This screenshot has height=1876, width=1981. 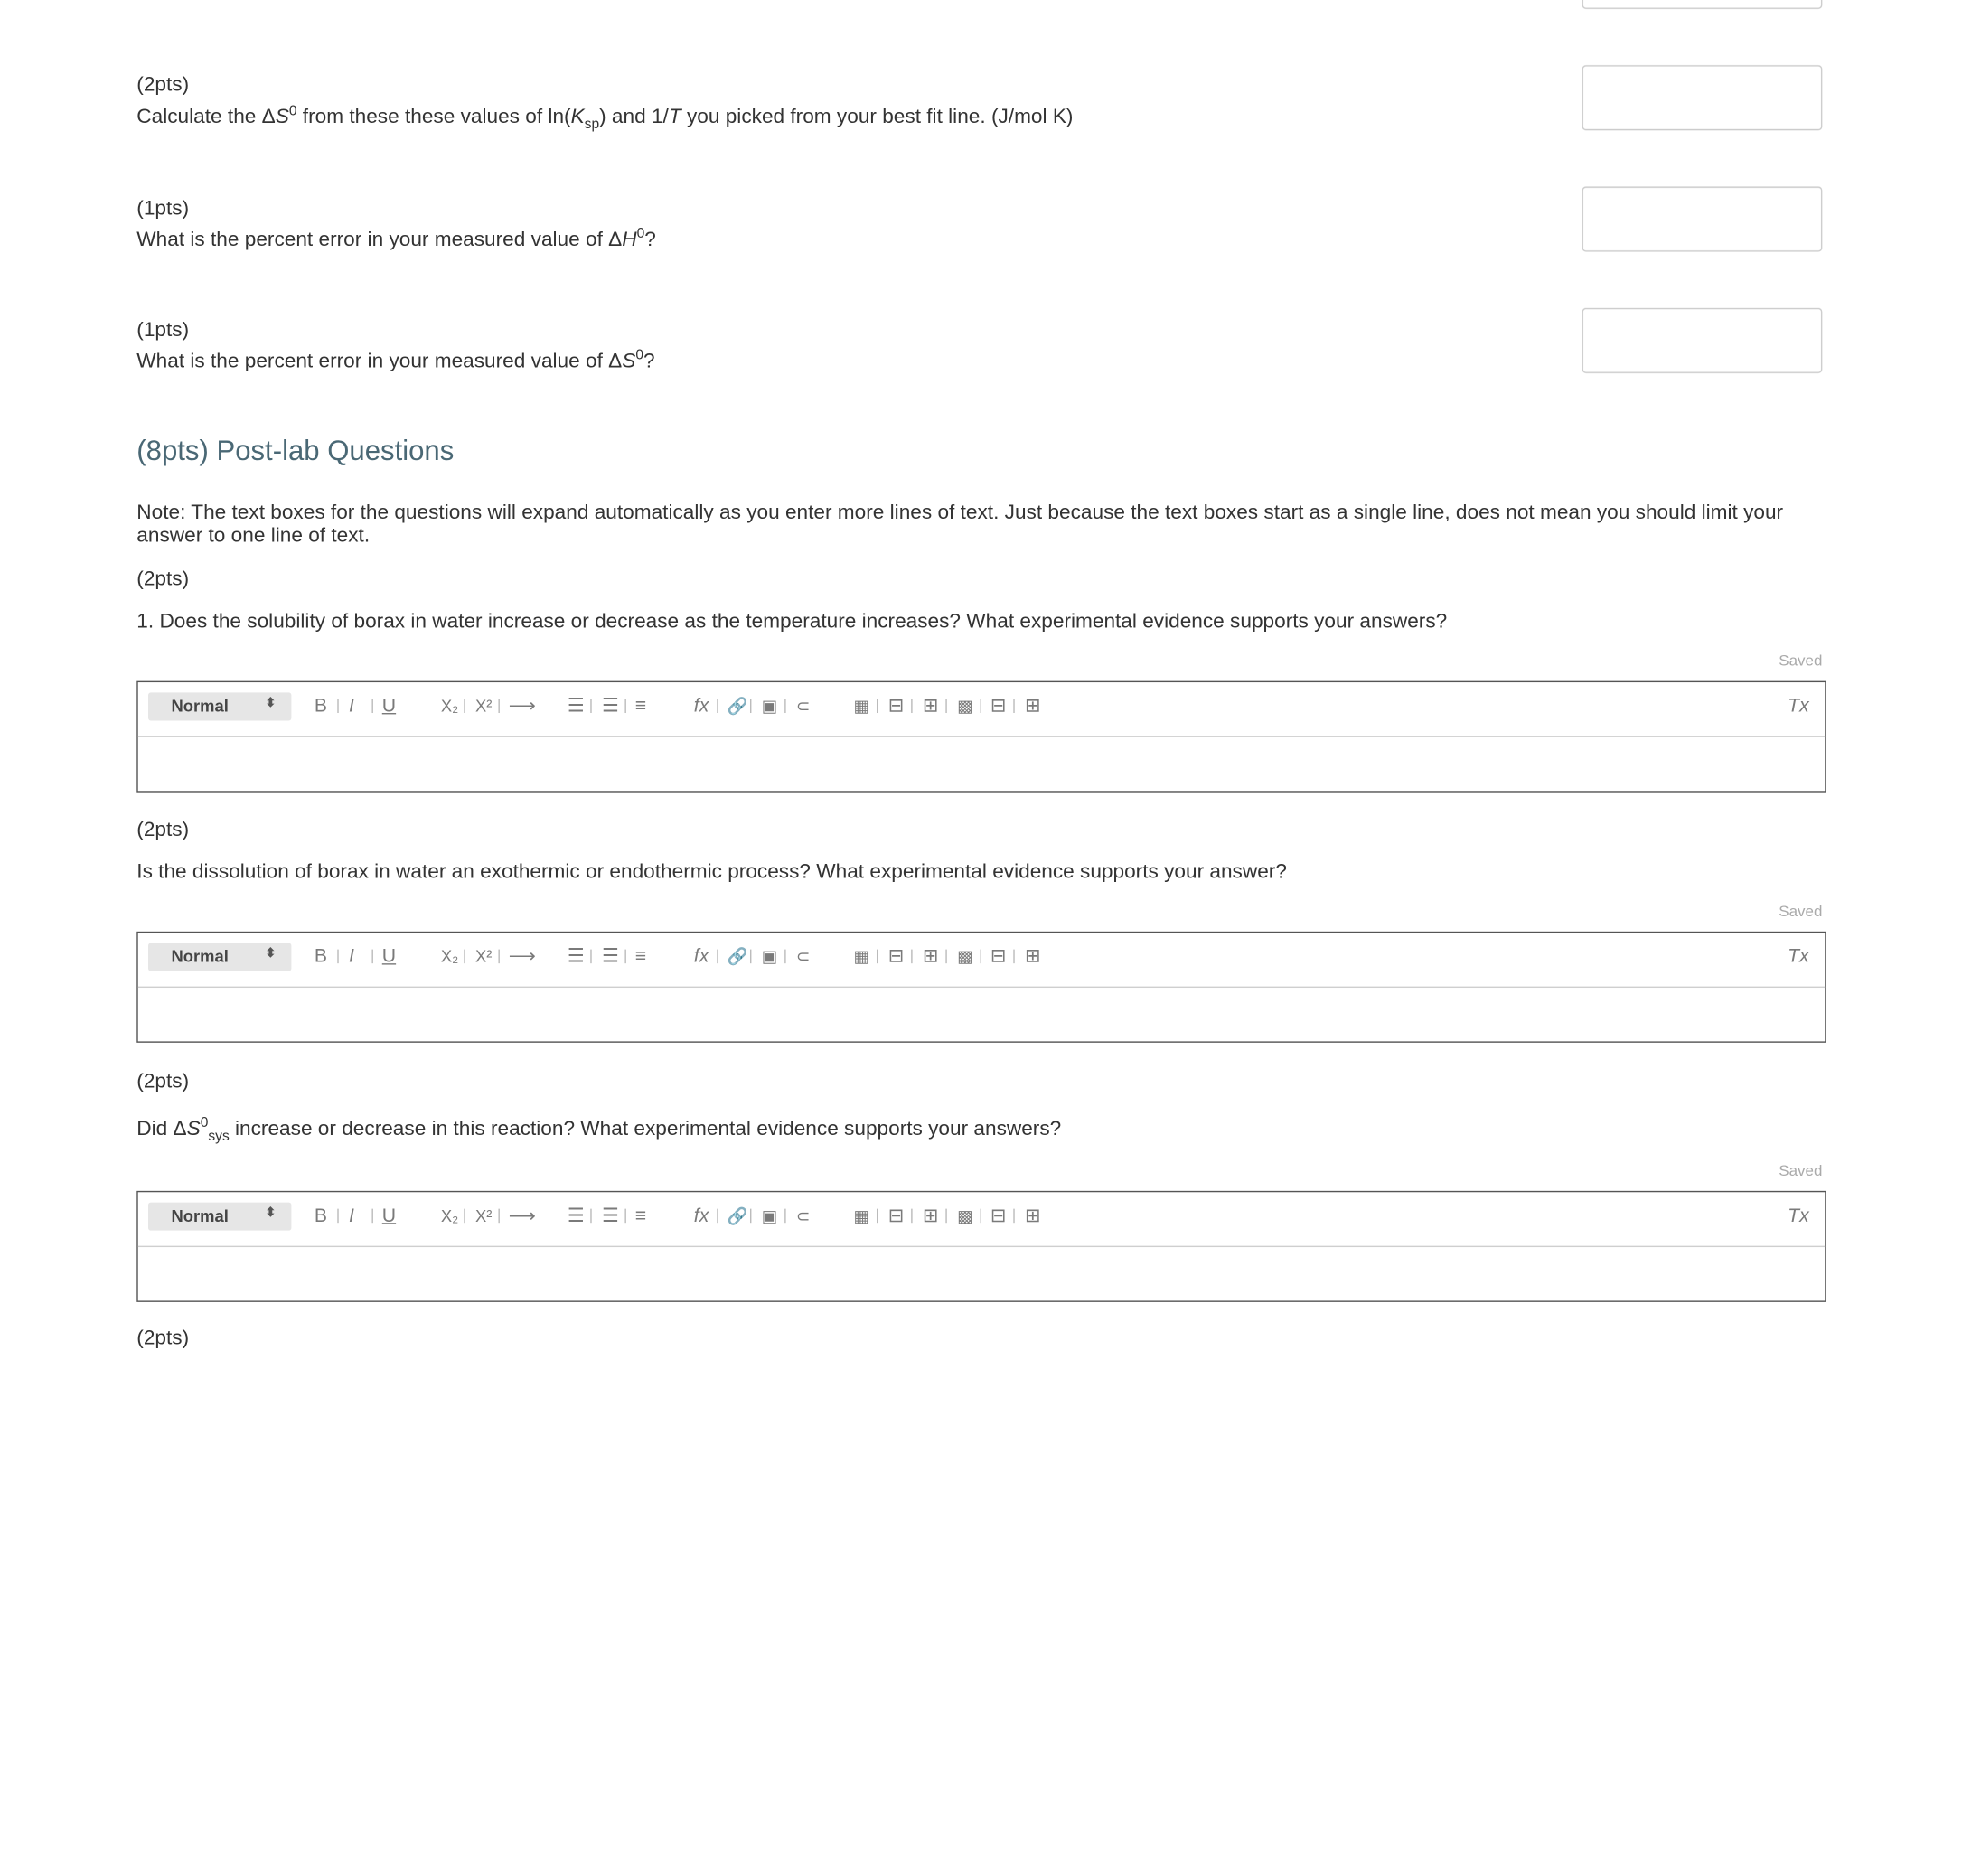 What do you see at coordinates (200, 1216) in the screenshot?
I see `format-select-value: Normal` at bounding box center [200, 1216].